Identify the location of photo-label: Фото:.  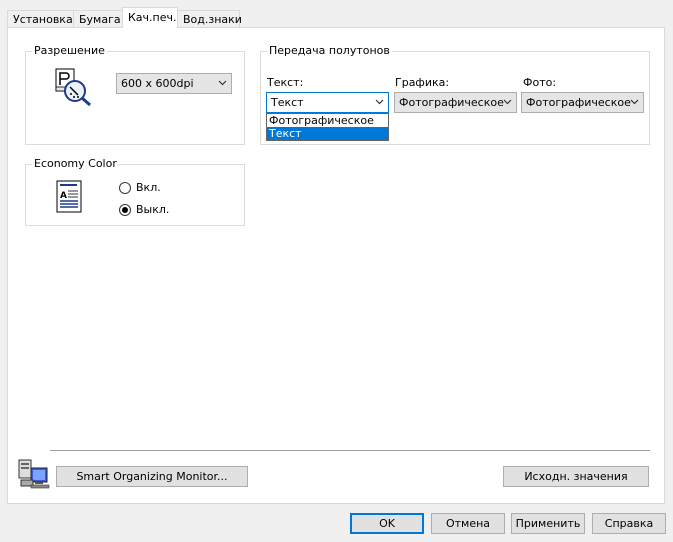
(540, 82).